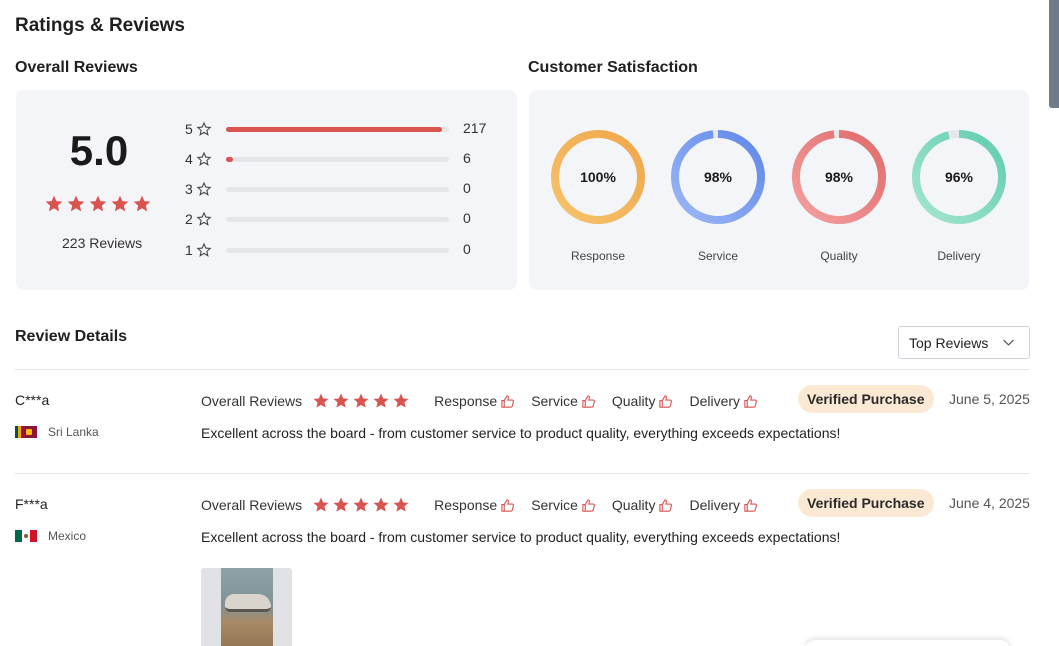 This screenshot has width=1059, height=646. What do you see at coordinates (102, 243) in the screenshot?
I see `review-count: 223 Reviews` at bounding box center [102, 243].